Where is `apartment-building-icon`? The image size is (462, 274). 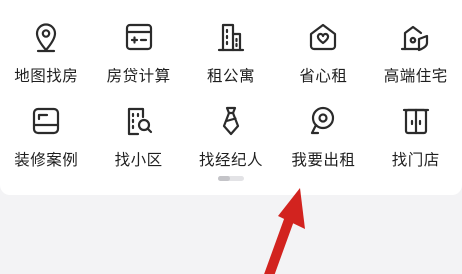
apartment-building-icon is located at coordinates (231, 37).